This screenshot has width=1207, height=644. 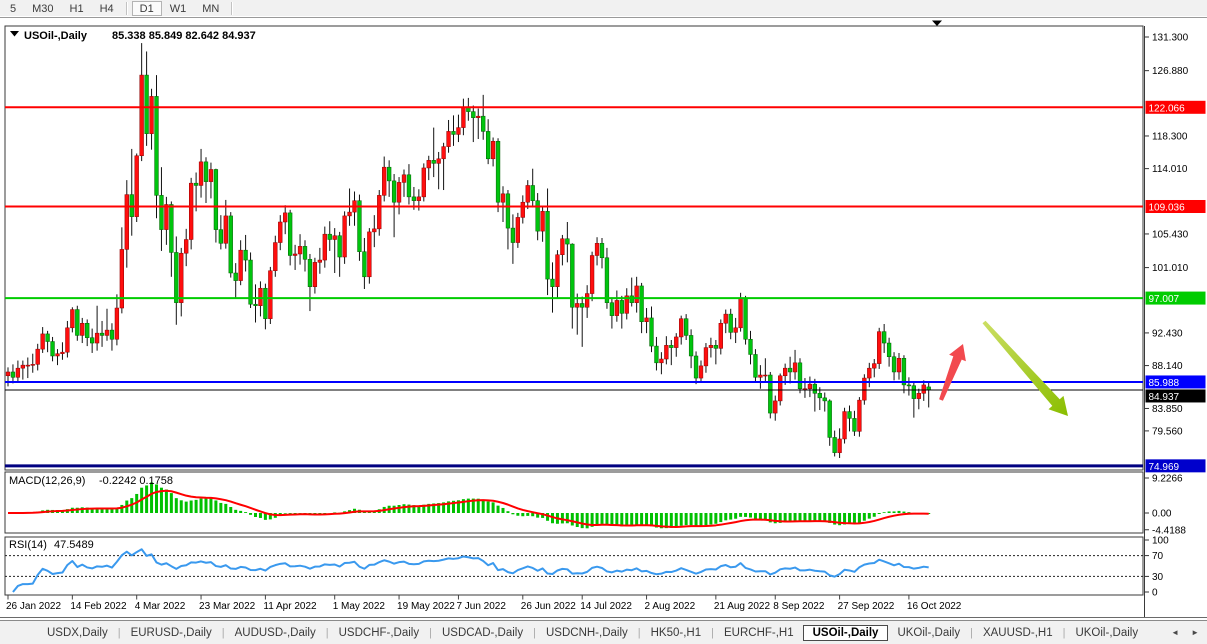 What do you see at coordinates (232, 8) in the screenshot?
I see `toolbar-separator` at bounding box center [232, 8].